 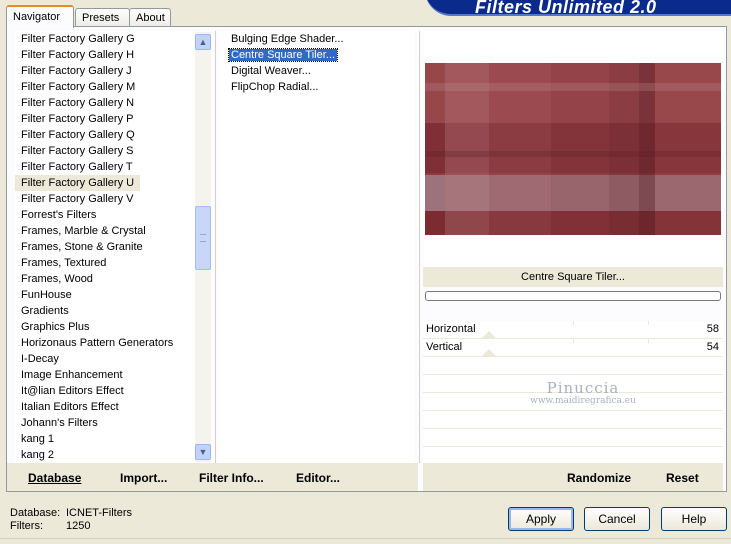 I want to click on help-button: Help, so click(x=694, y=519).